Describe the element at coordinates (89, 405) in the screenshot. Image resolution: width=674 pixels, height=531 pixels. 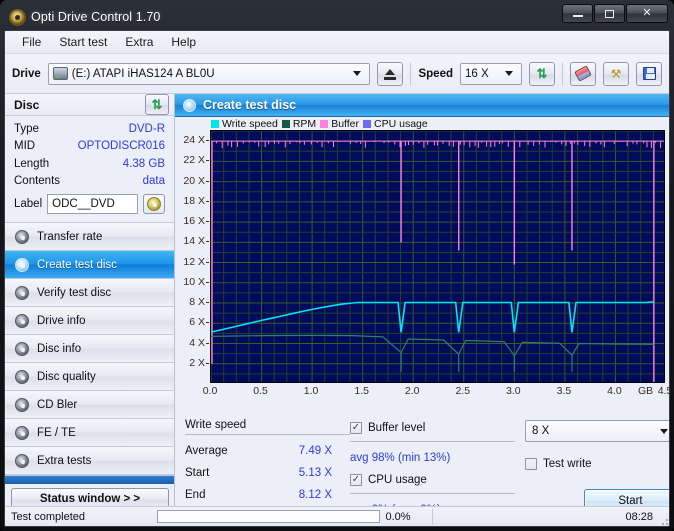
I see `sidebar-item-cd-bler: CD Bler` at that location.